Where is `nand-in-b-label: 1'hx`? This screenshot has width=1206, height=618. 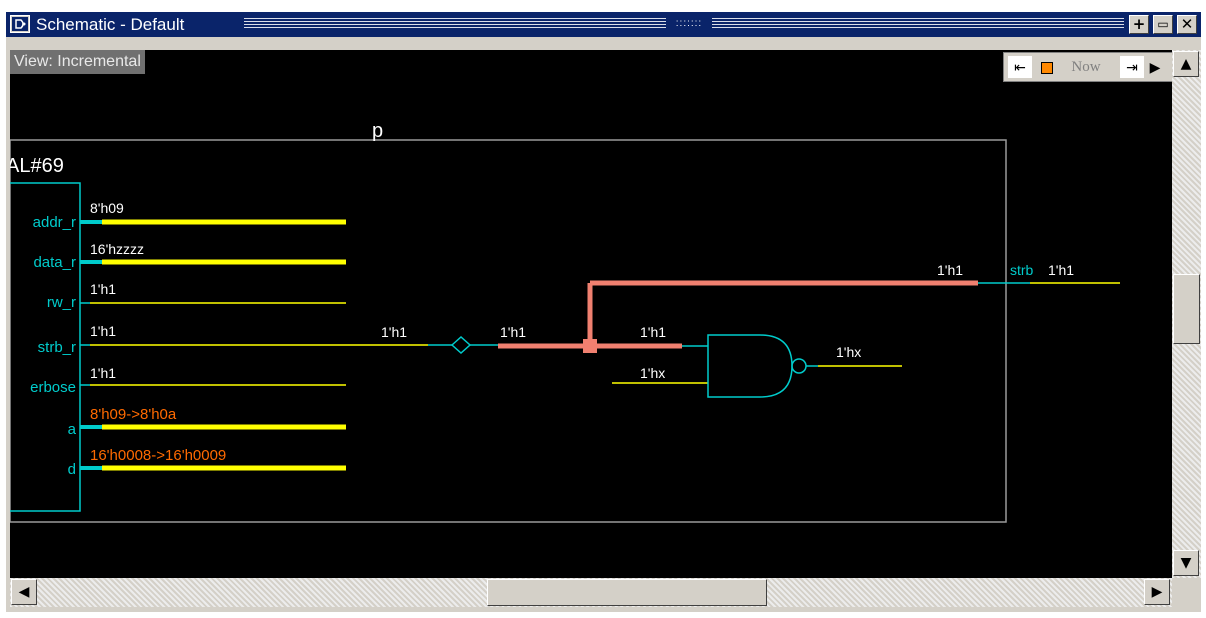
nand-in-b-label: 1'hx is located at coordinates (652, 373).